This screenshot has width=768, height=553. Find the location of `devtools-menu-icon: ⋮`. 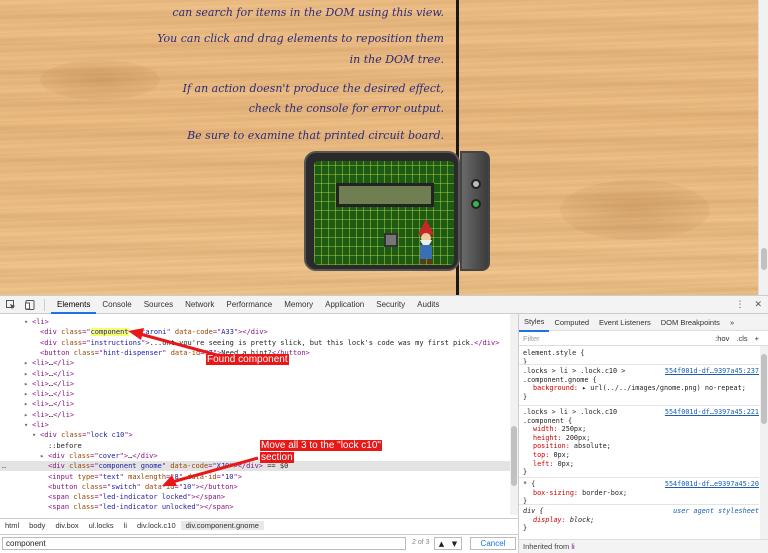

devtools-menu-icon: ⋮ is located at coordinates (739, 305).